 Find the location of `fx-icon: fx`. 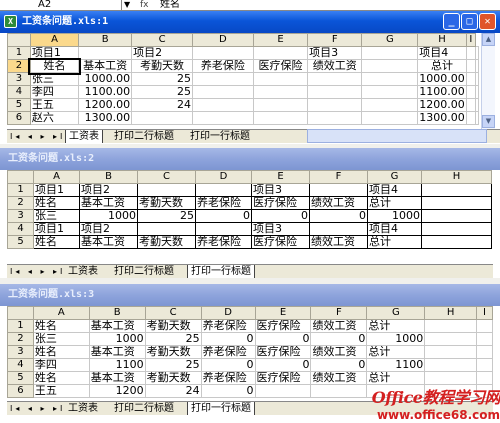

fx-icon: fx is located at coordinates (148, 5).